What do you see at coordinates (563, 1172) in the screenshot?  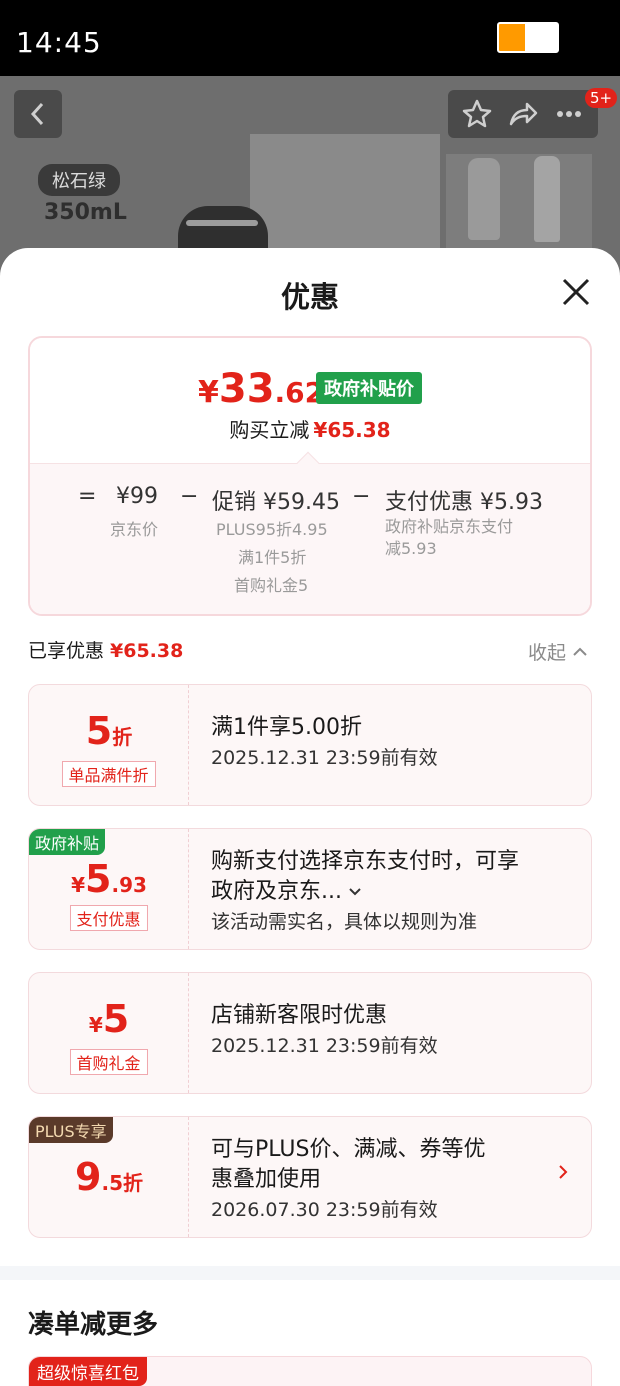 I see `chevron-right-icon` at bounding box center [563, 1172].